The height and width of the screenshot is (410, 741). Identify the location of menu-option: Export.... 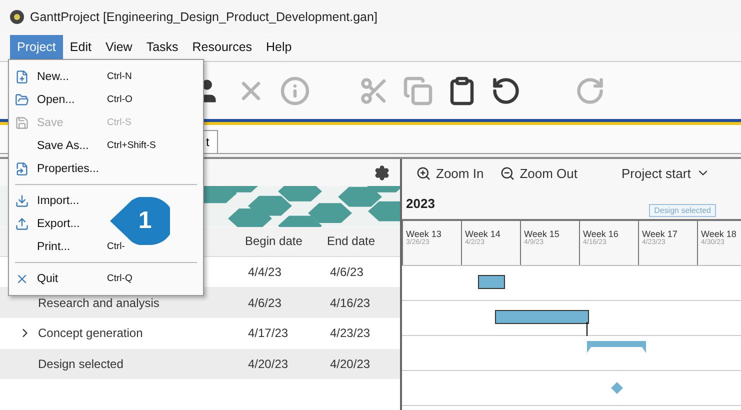
(58, 223).